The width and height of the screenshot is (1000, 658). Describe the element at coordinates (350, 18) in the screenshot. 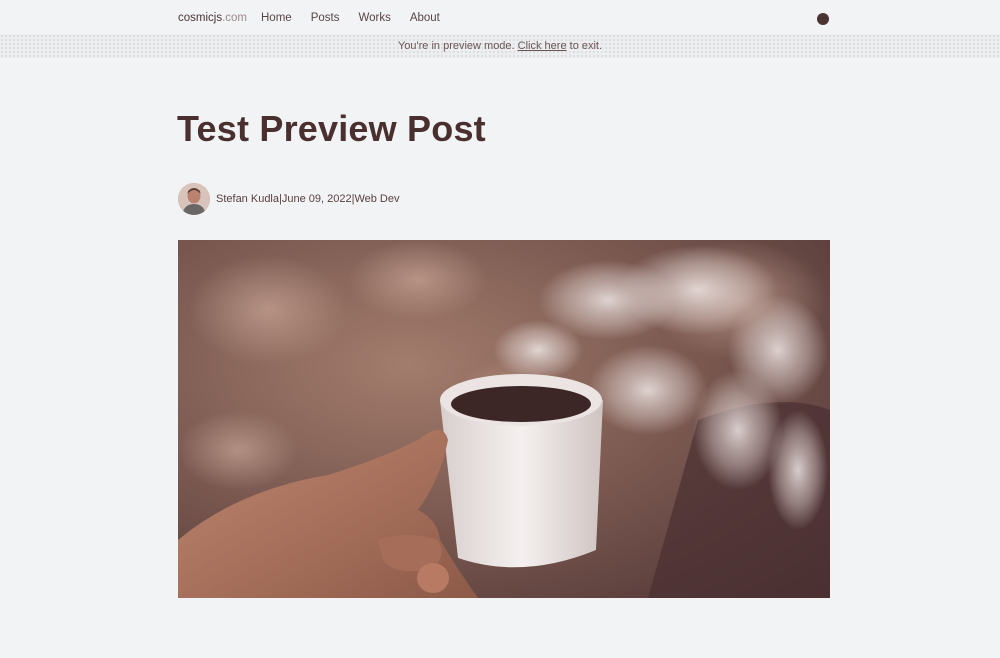

I see `nav-links: Home Posts Works About` at that location.